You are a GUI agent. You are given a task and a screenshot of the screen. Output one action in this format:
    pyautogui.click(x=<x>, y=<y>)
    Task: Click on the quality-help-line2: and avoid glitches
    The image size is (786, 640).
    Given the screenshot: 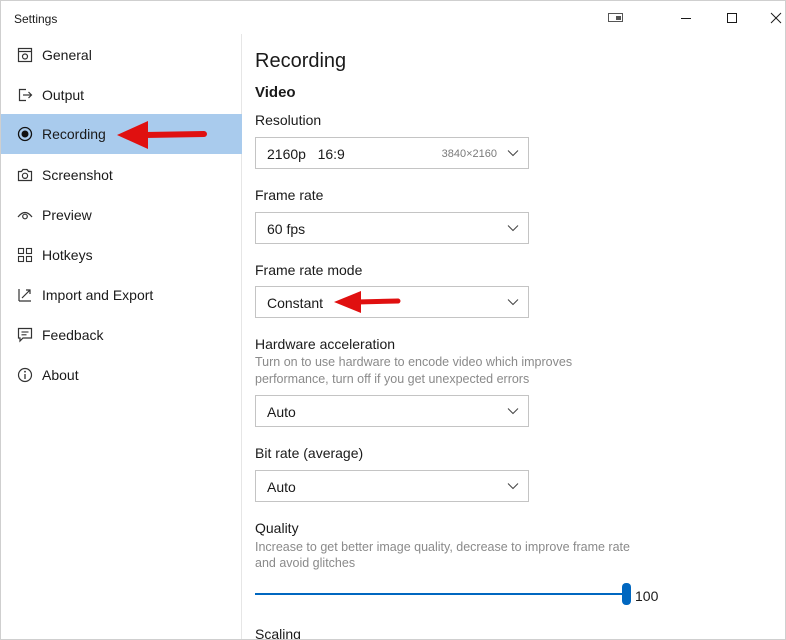 What is the action you would take?
    pyautogui.click(x=305, y=563)
    